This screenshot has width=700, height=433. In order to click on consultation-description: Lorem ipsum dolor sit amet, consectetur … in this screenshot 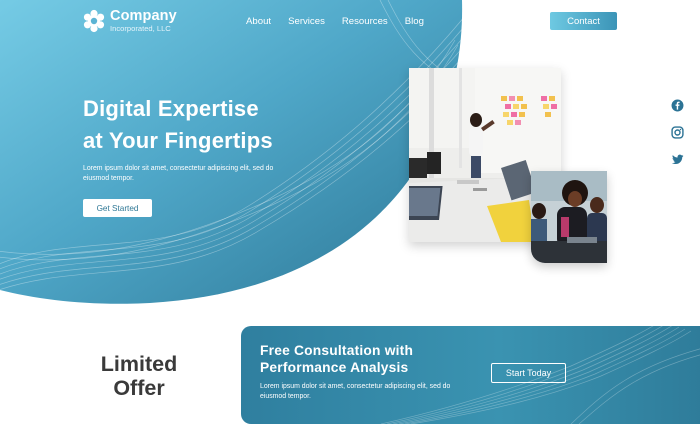, I will do `click(355, 391)`.